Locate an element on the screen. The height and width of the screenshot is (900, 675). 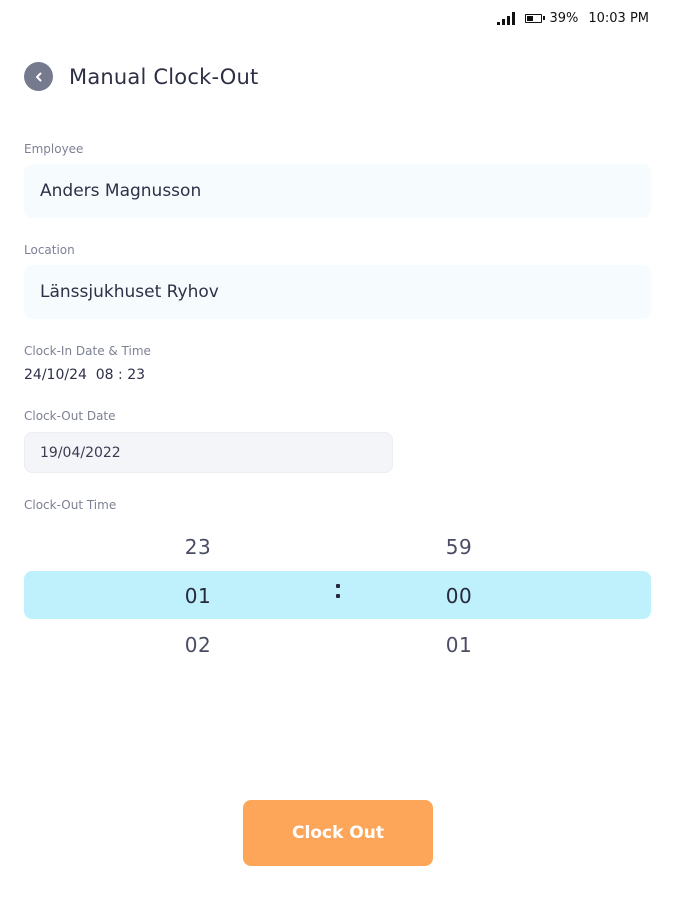
signal-icon is located at coordinates (506, 18).